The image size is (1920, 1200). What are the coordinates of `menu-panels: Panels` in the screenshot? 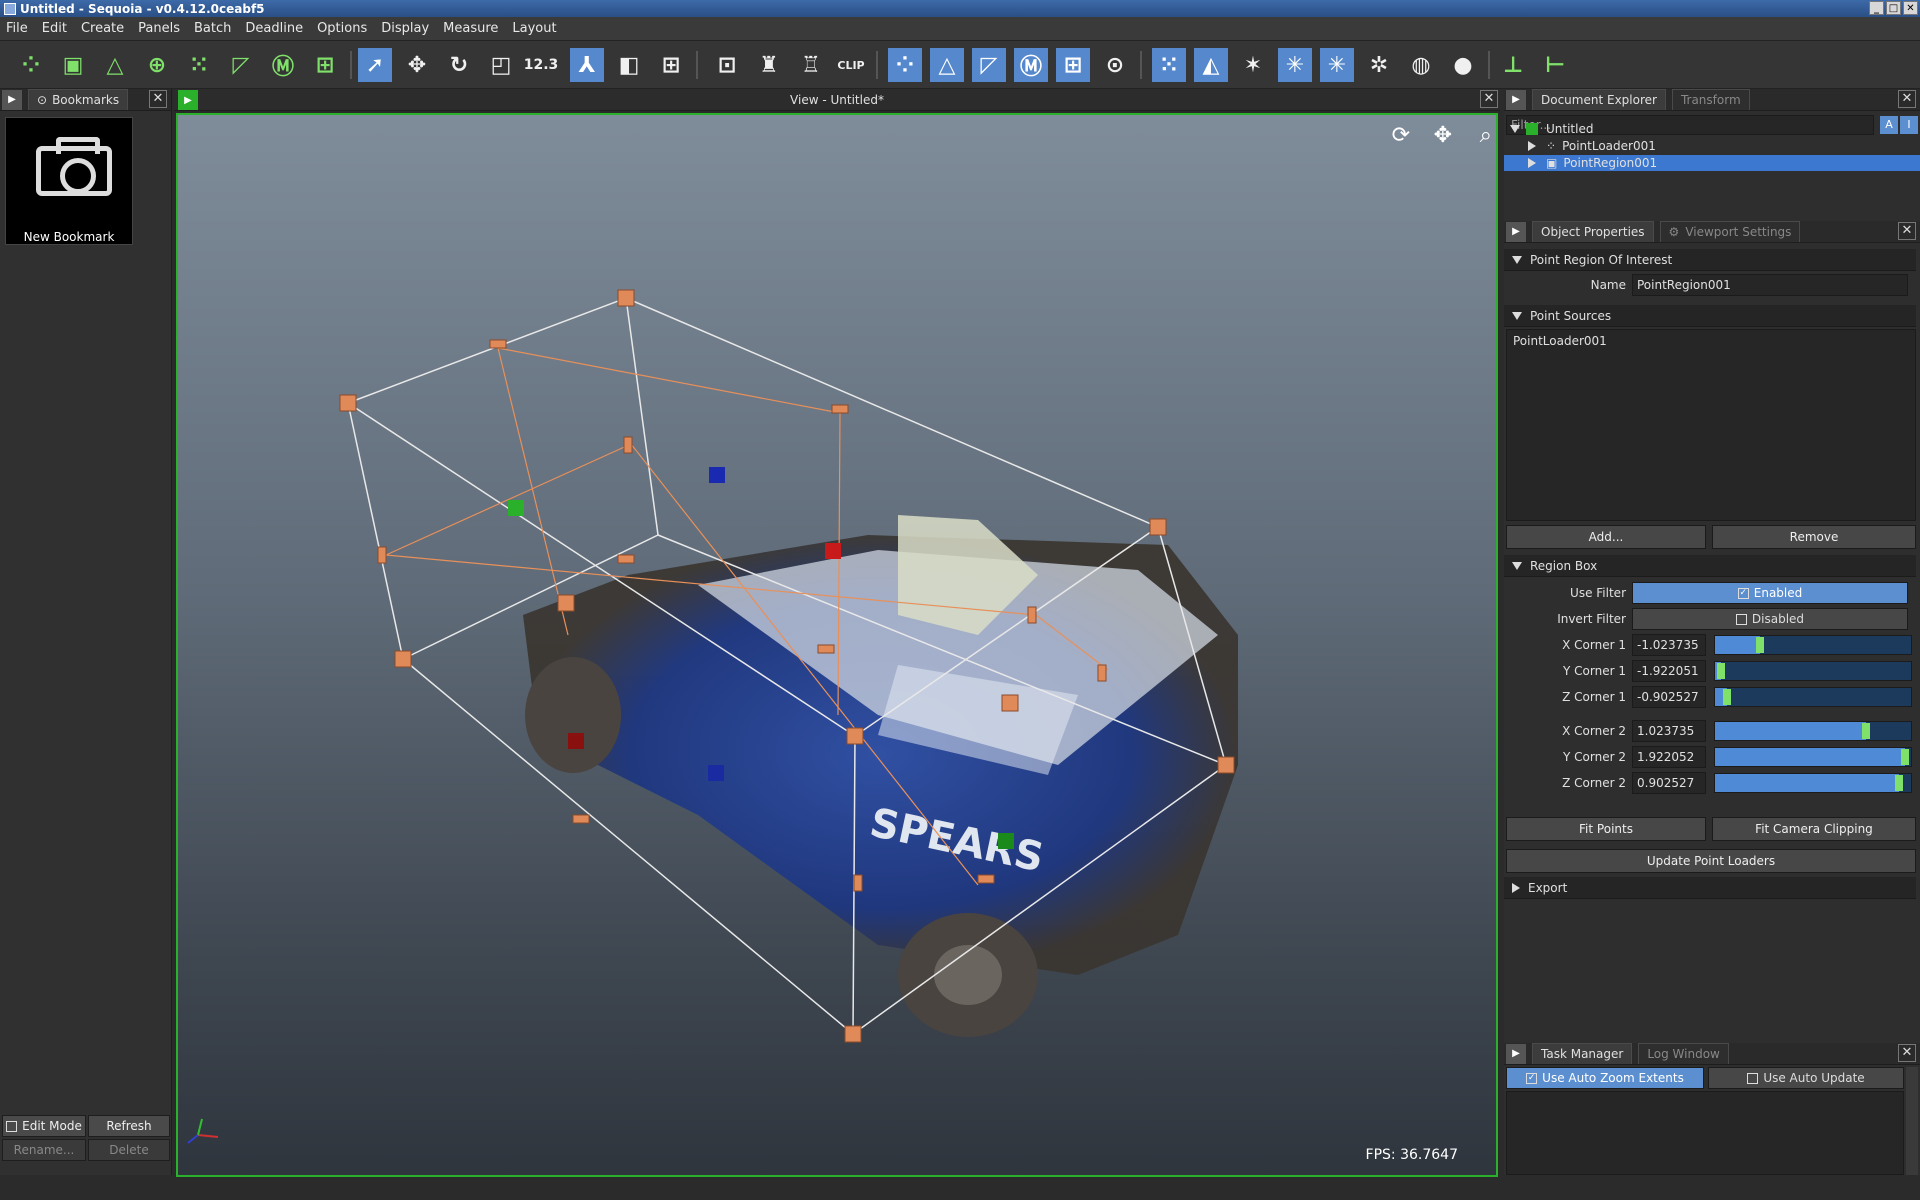 It's located at (159, 28).